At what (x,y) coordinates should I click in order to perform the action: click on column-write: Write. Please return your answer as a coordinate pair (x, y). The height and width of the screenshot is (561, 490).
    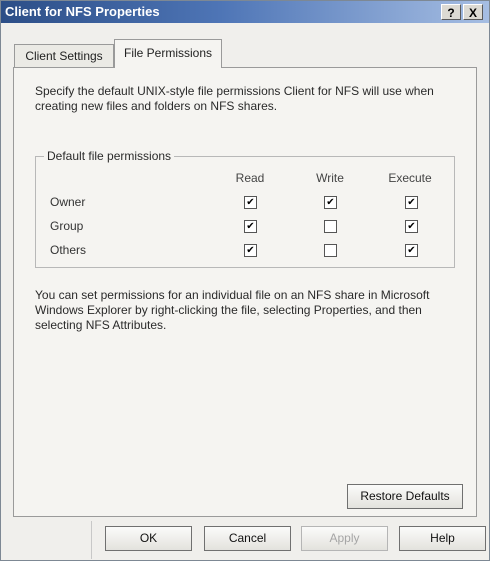
    Looking at the image, I should click on (330, 178).